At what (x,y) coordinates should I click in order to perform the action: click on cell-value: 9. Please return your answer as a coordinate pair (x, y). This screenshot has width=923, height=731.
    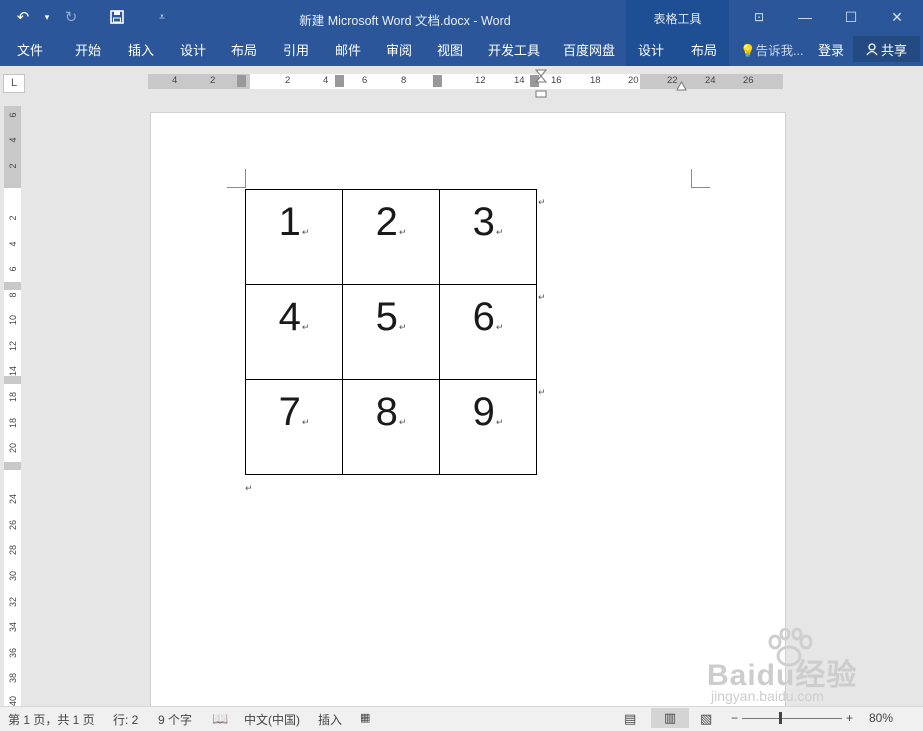
    Looking at the image, I should click on (483, 412).